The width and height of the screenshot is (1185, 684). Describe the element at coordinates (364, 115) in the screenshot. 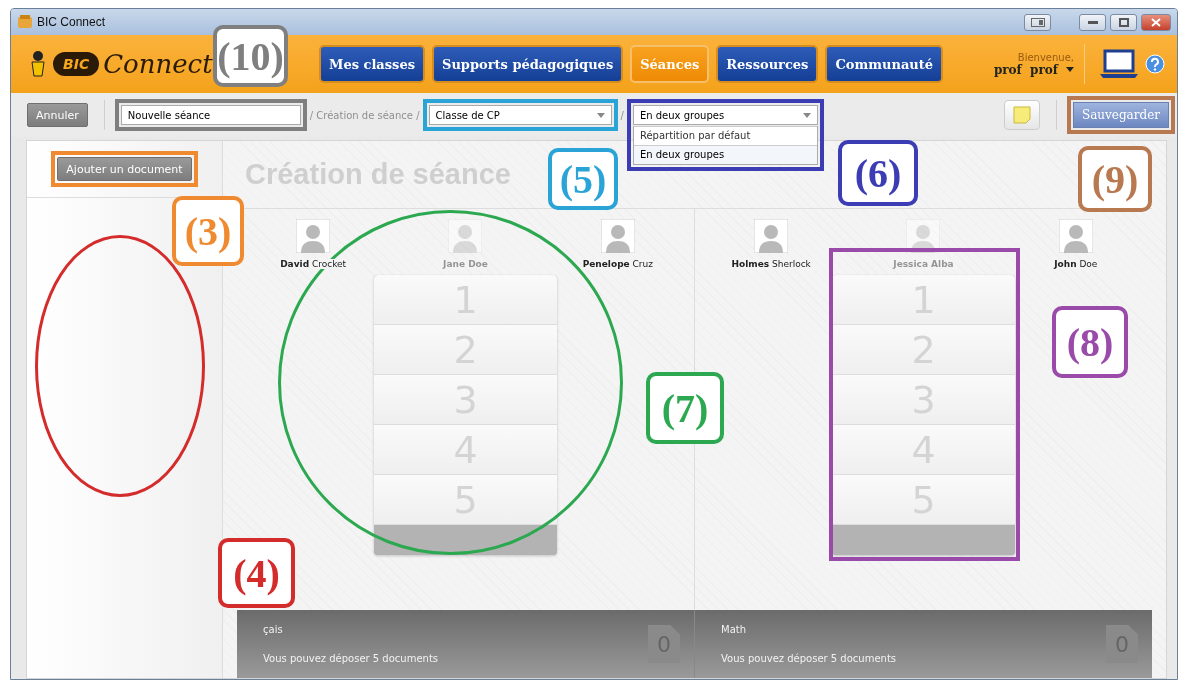

I see `breadcrumb-text: / Création de séance /` at that location.